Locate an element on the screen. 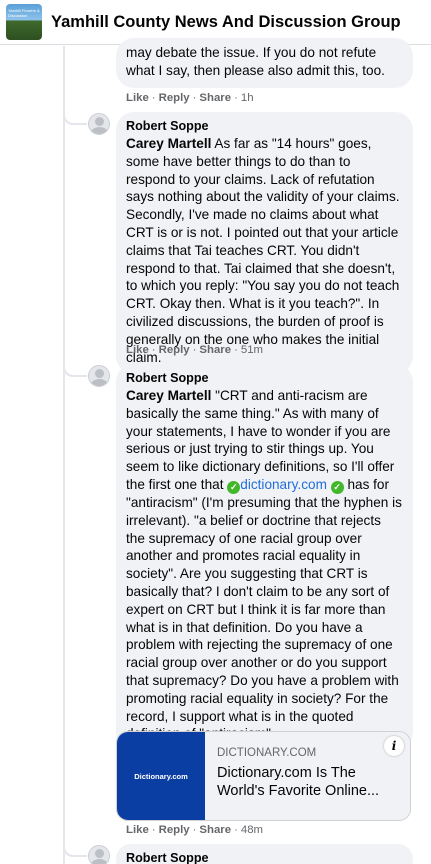 The height and width of the screenshot is (864, 431). dictionary-logo: Dictionary.com is located at coordinates (161, 776).